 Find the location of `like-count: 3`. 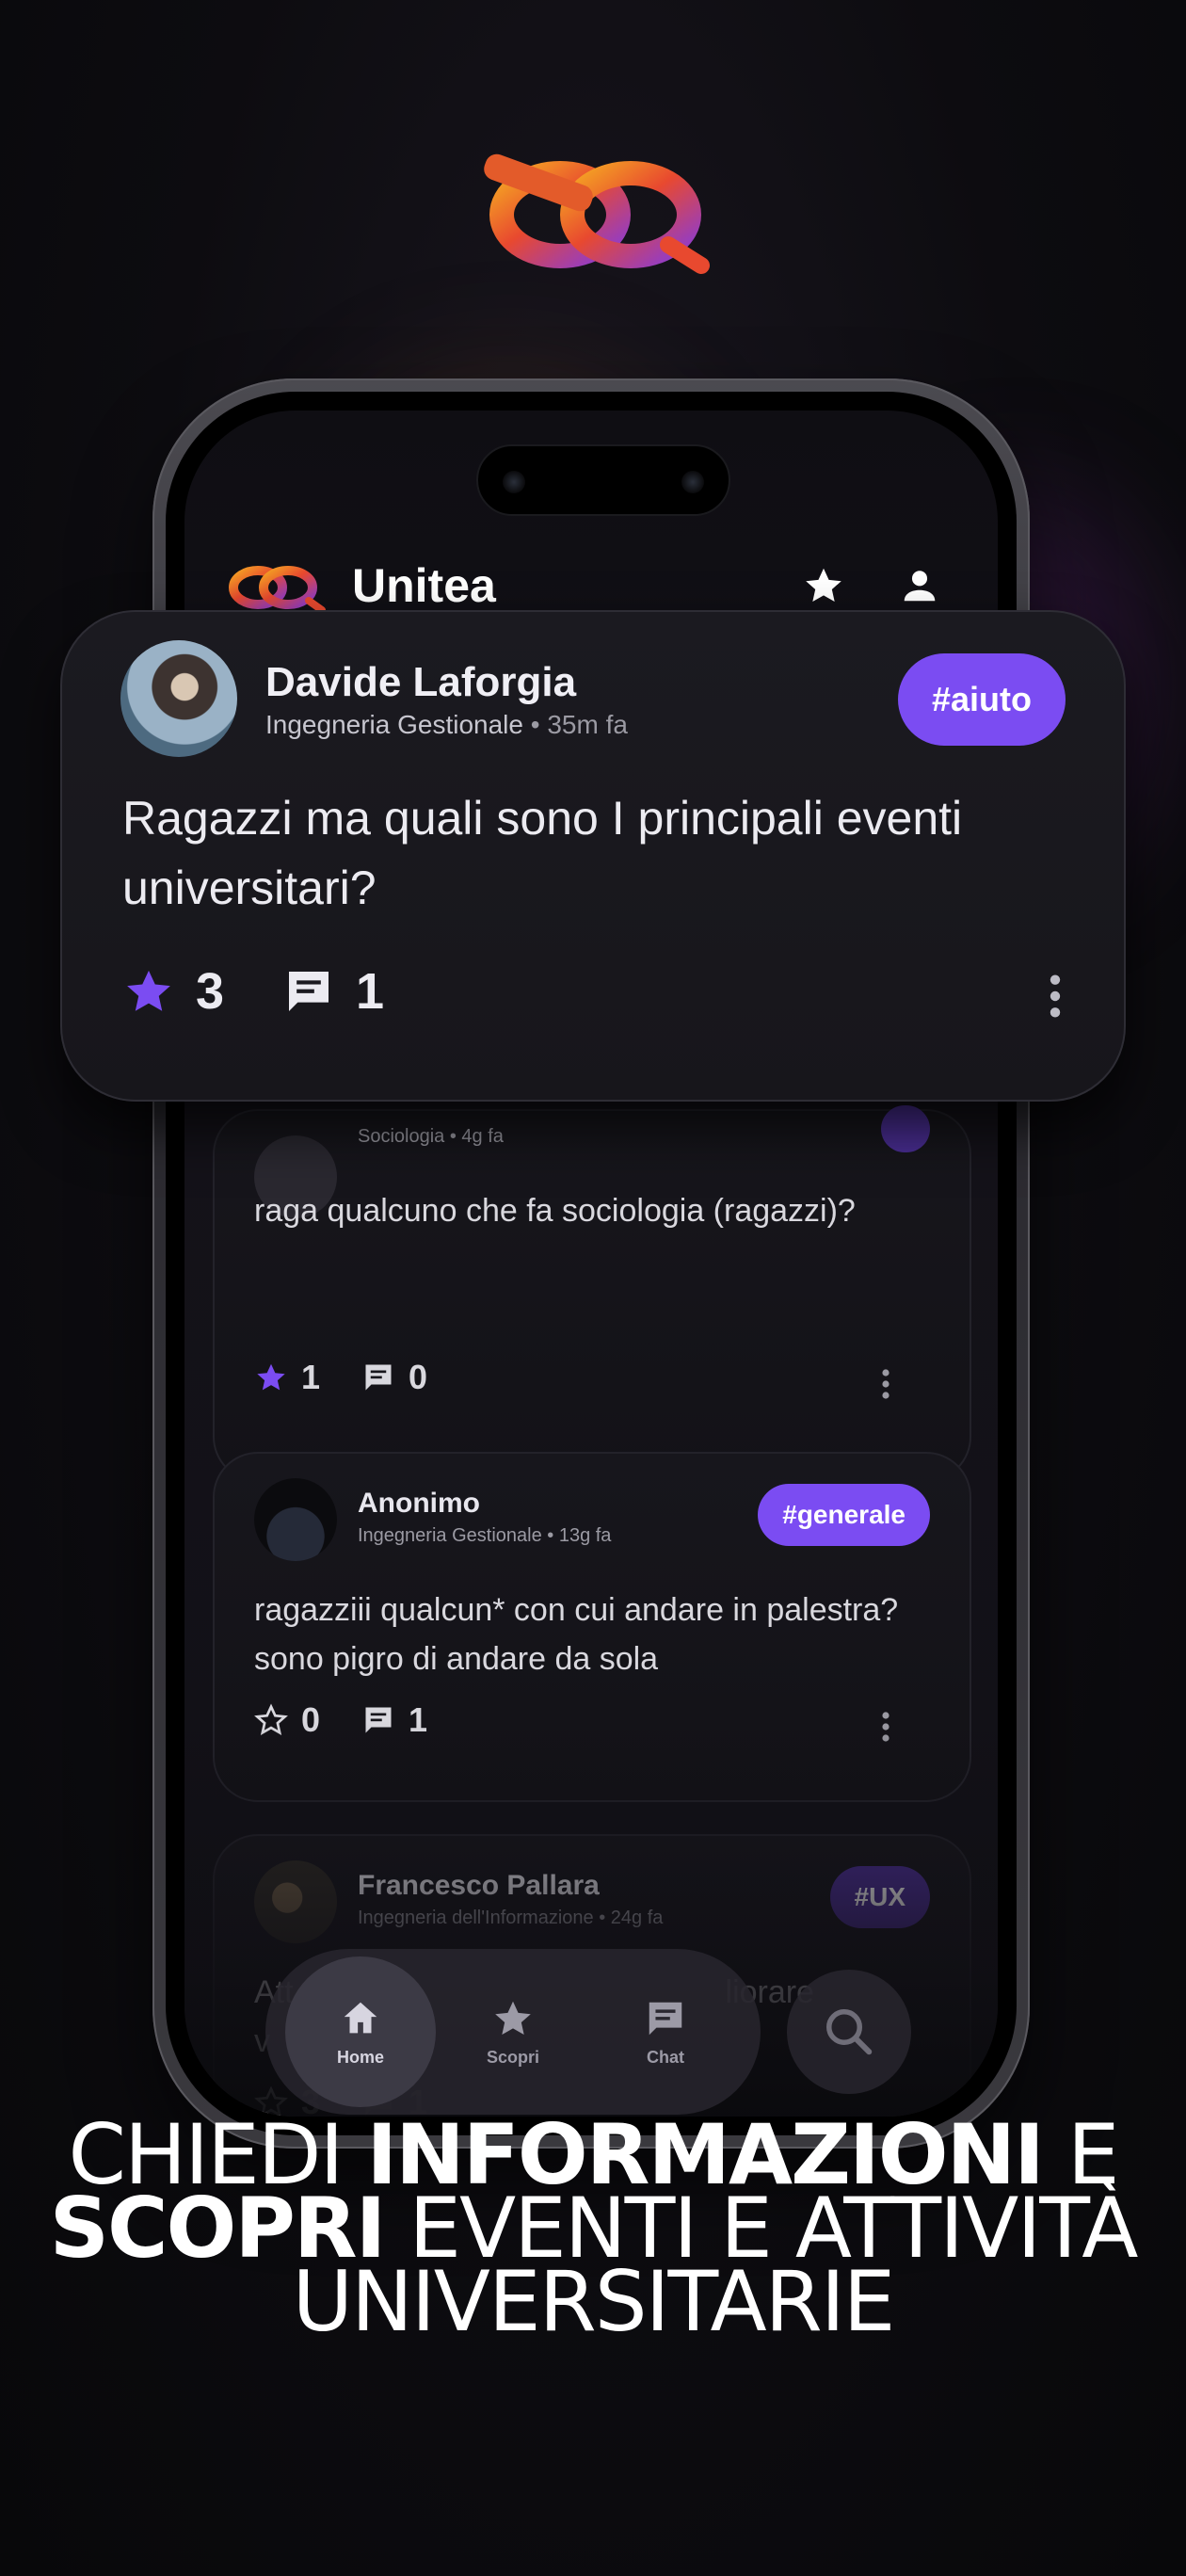

like-count: 3 is located at coordinates (210, 991).